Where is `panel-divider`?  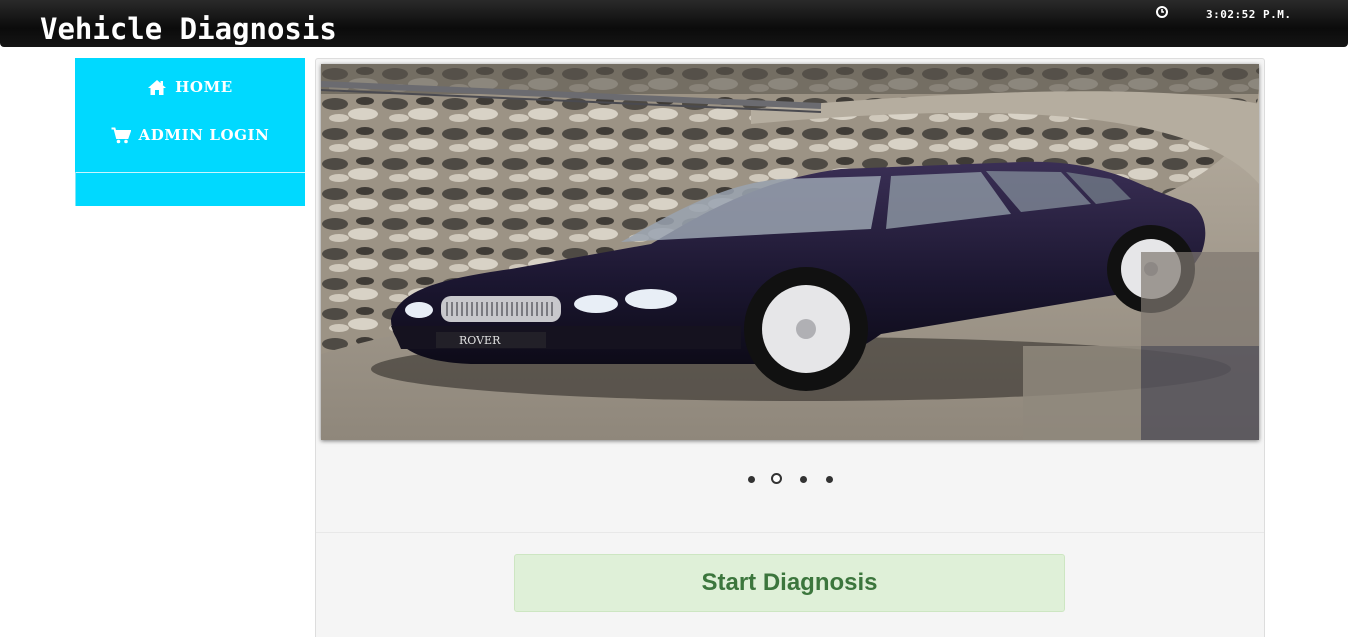
panel-divider is located at coordinates (790, 532).